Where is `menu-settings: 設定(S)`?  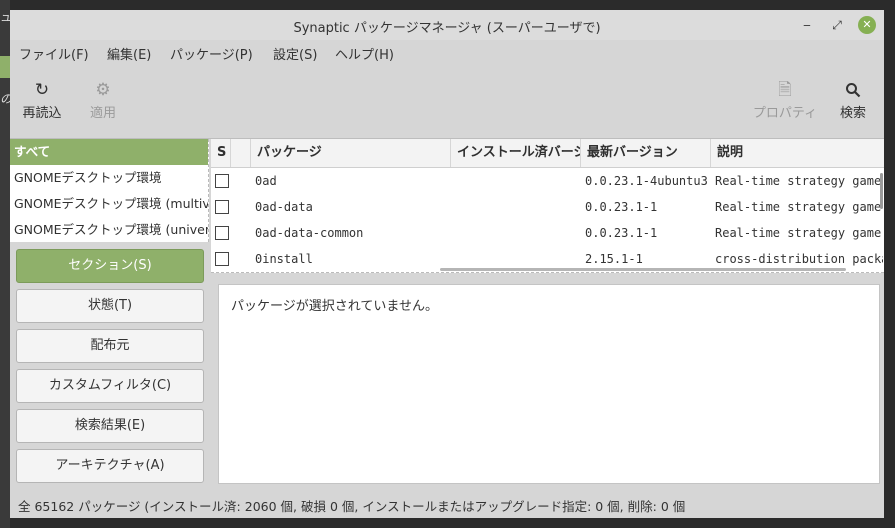
menu-settings: 設定(S) is located at coordinates (295, 53).